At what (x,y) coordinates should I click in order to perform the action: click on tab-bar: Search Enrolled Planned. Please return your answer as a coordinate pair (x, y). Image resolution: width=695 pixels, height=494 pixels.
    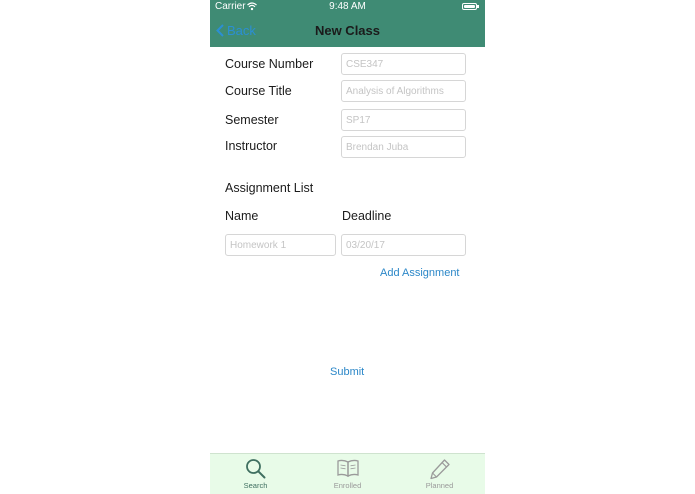
    Looking at the image, I should click on (347, 473).